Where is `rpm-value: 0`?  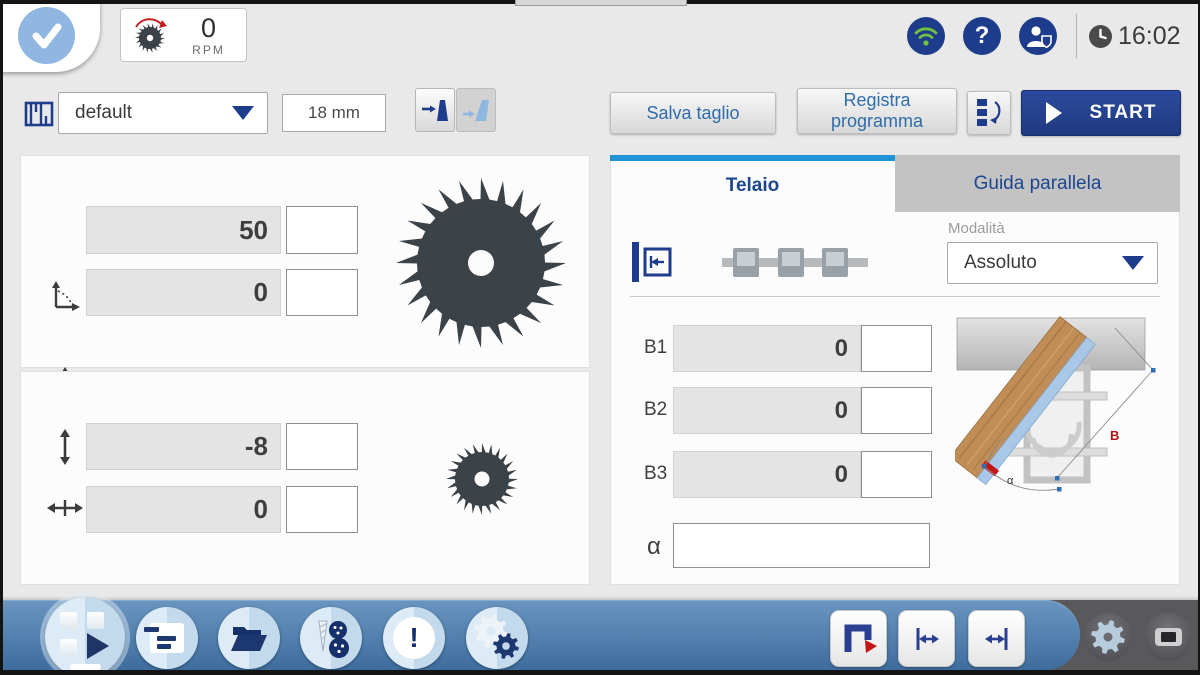
rpm-value: 0 is located at coordinates (208, 27).